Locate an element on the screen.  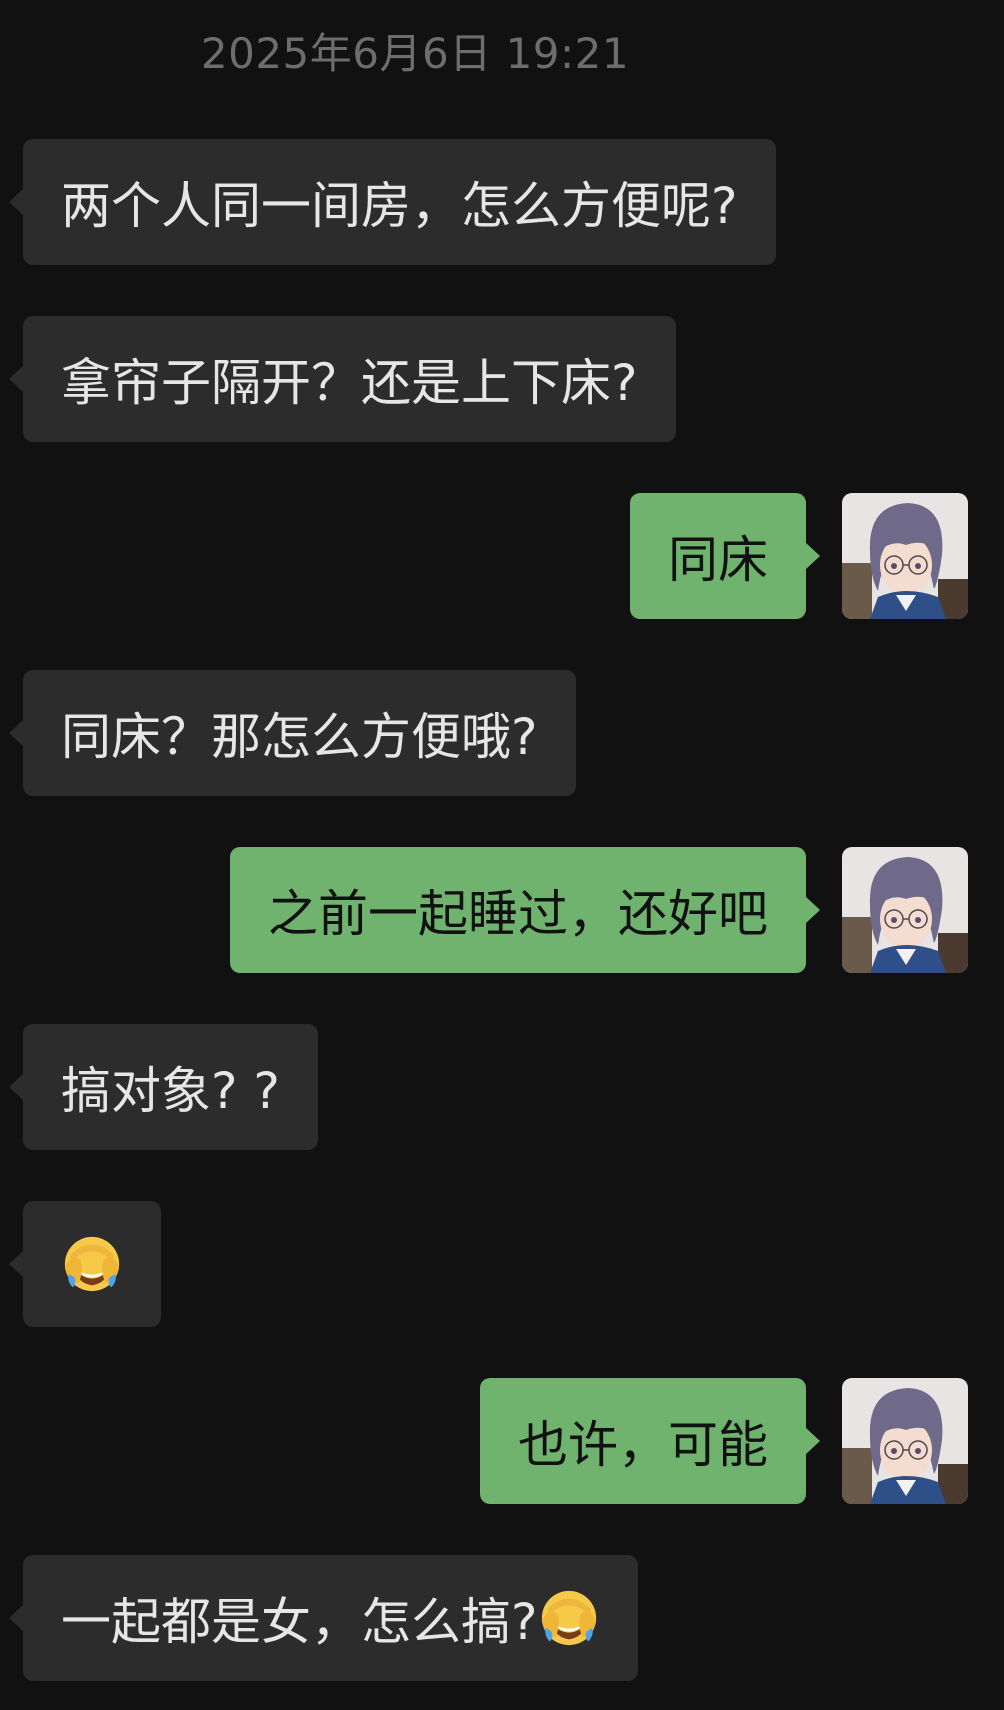
outgoing-message-bubble: 同床 is located at coordinates (718, 556).